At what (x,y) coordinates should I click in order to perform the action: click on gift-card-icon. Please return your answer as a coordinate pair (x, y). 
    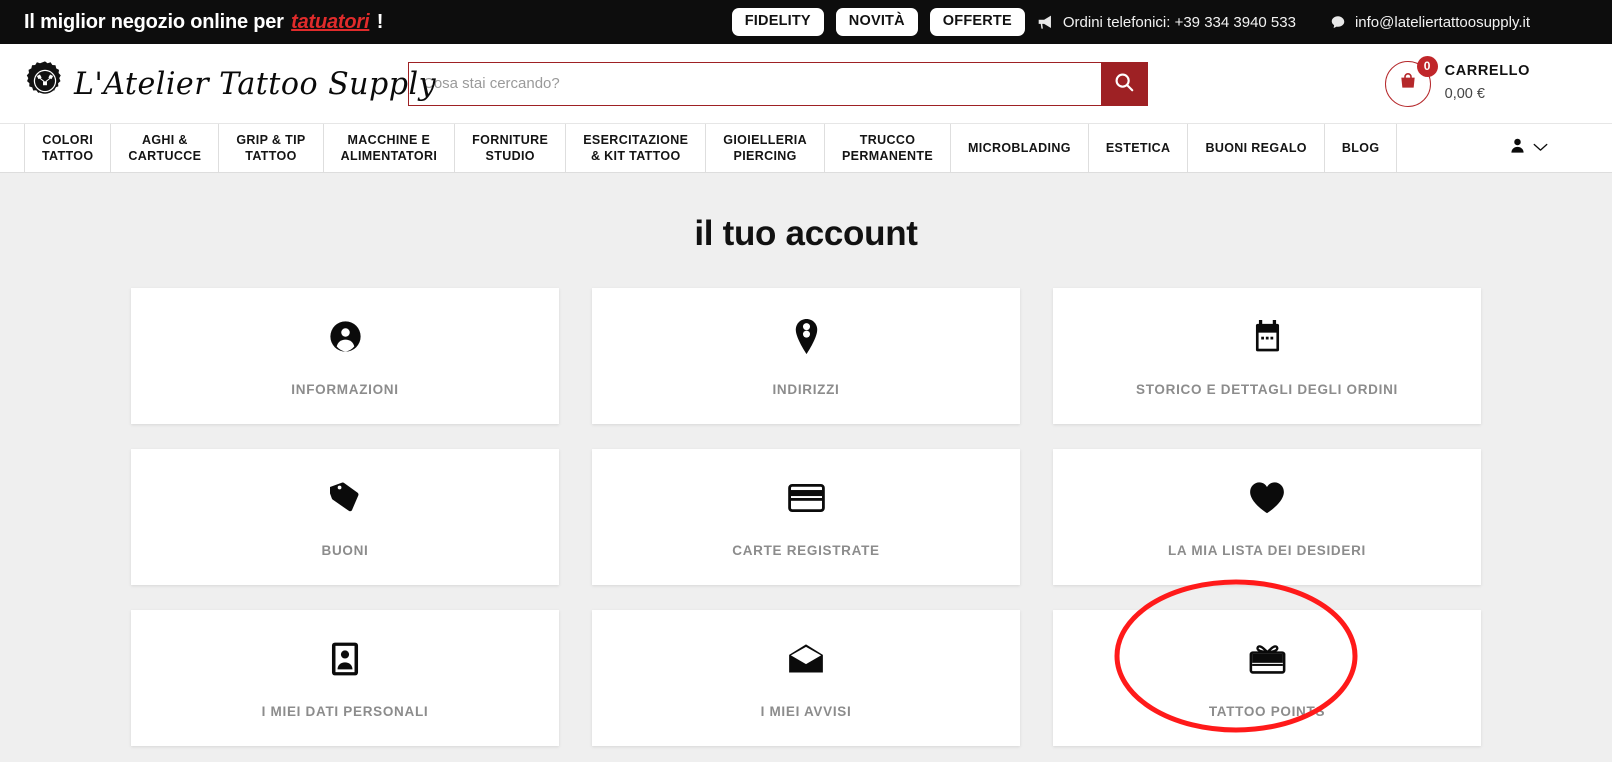
    Looking at the image, I should click on (1267, 659).